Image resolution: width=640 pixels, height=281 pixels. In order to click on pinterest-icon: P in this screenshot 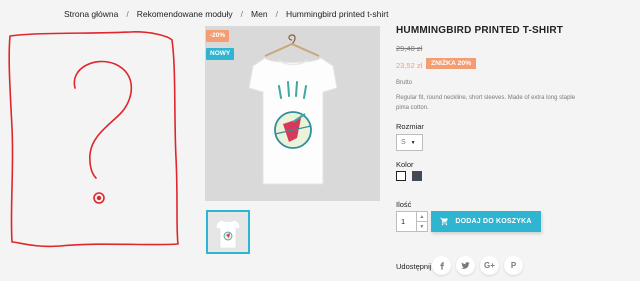, I will do `click(513, 265)`.